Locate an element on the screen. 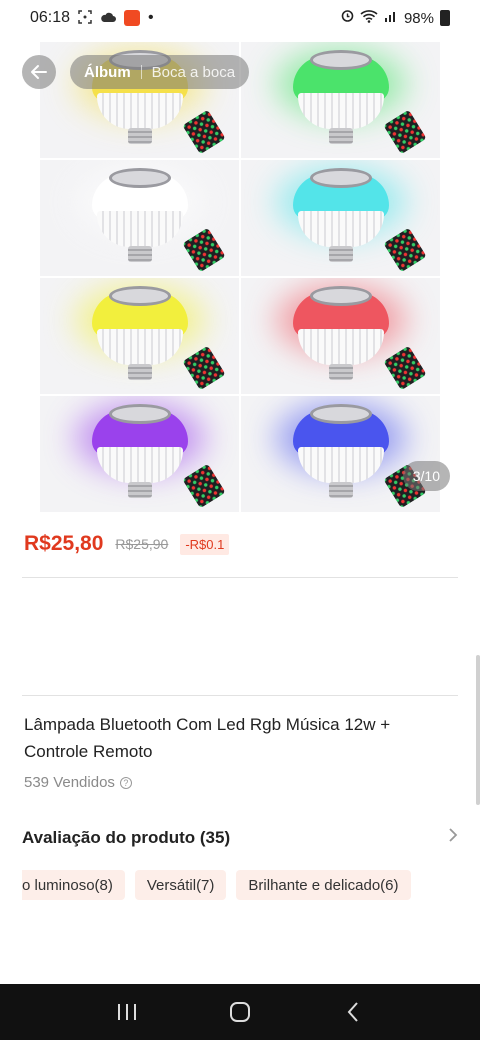  image-counter: 3/10 is located at coordinates (426, 476).